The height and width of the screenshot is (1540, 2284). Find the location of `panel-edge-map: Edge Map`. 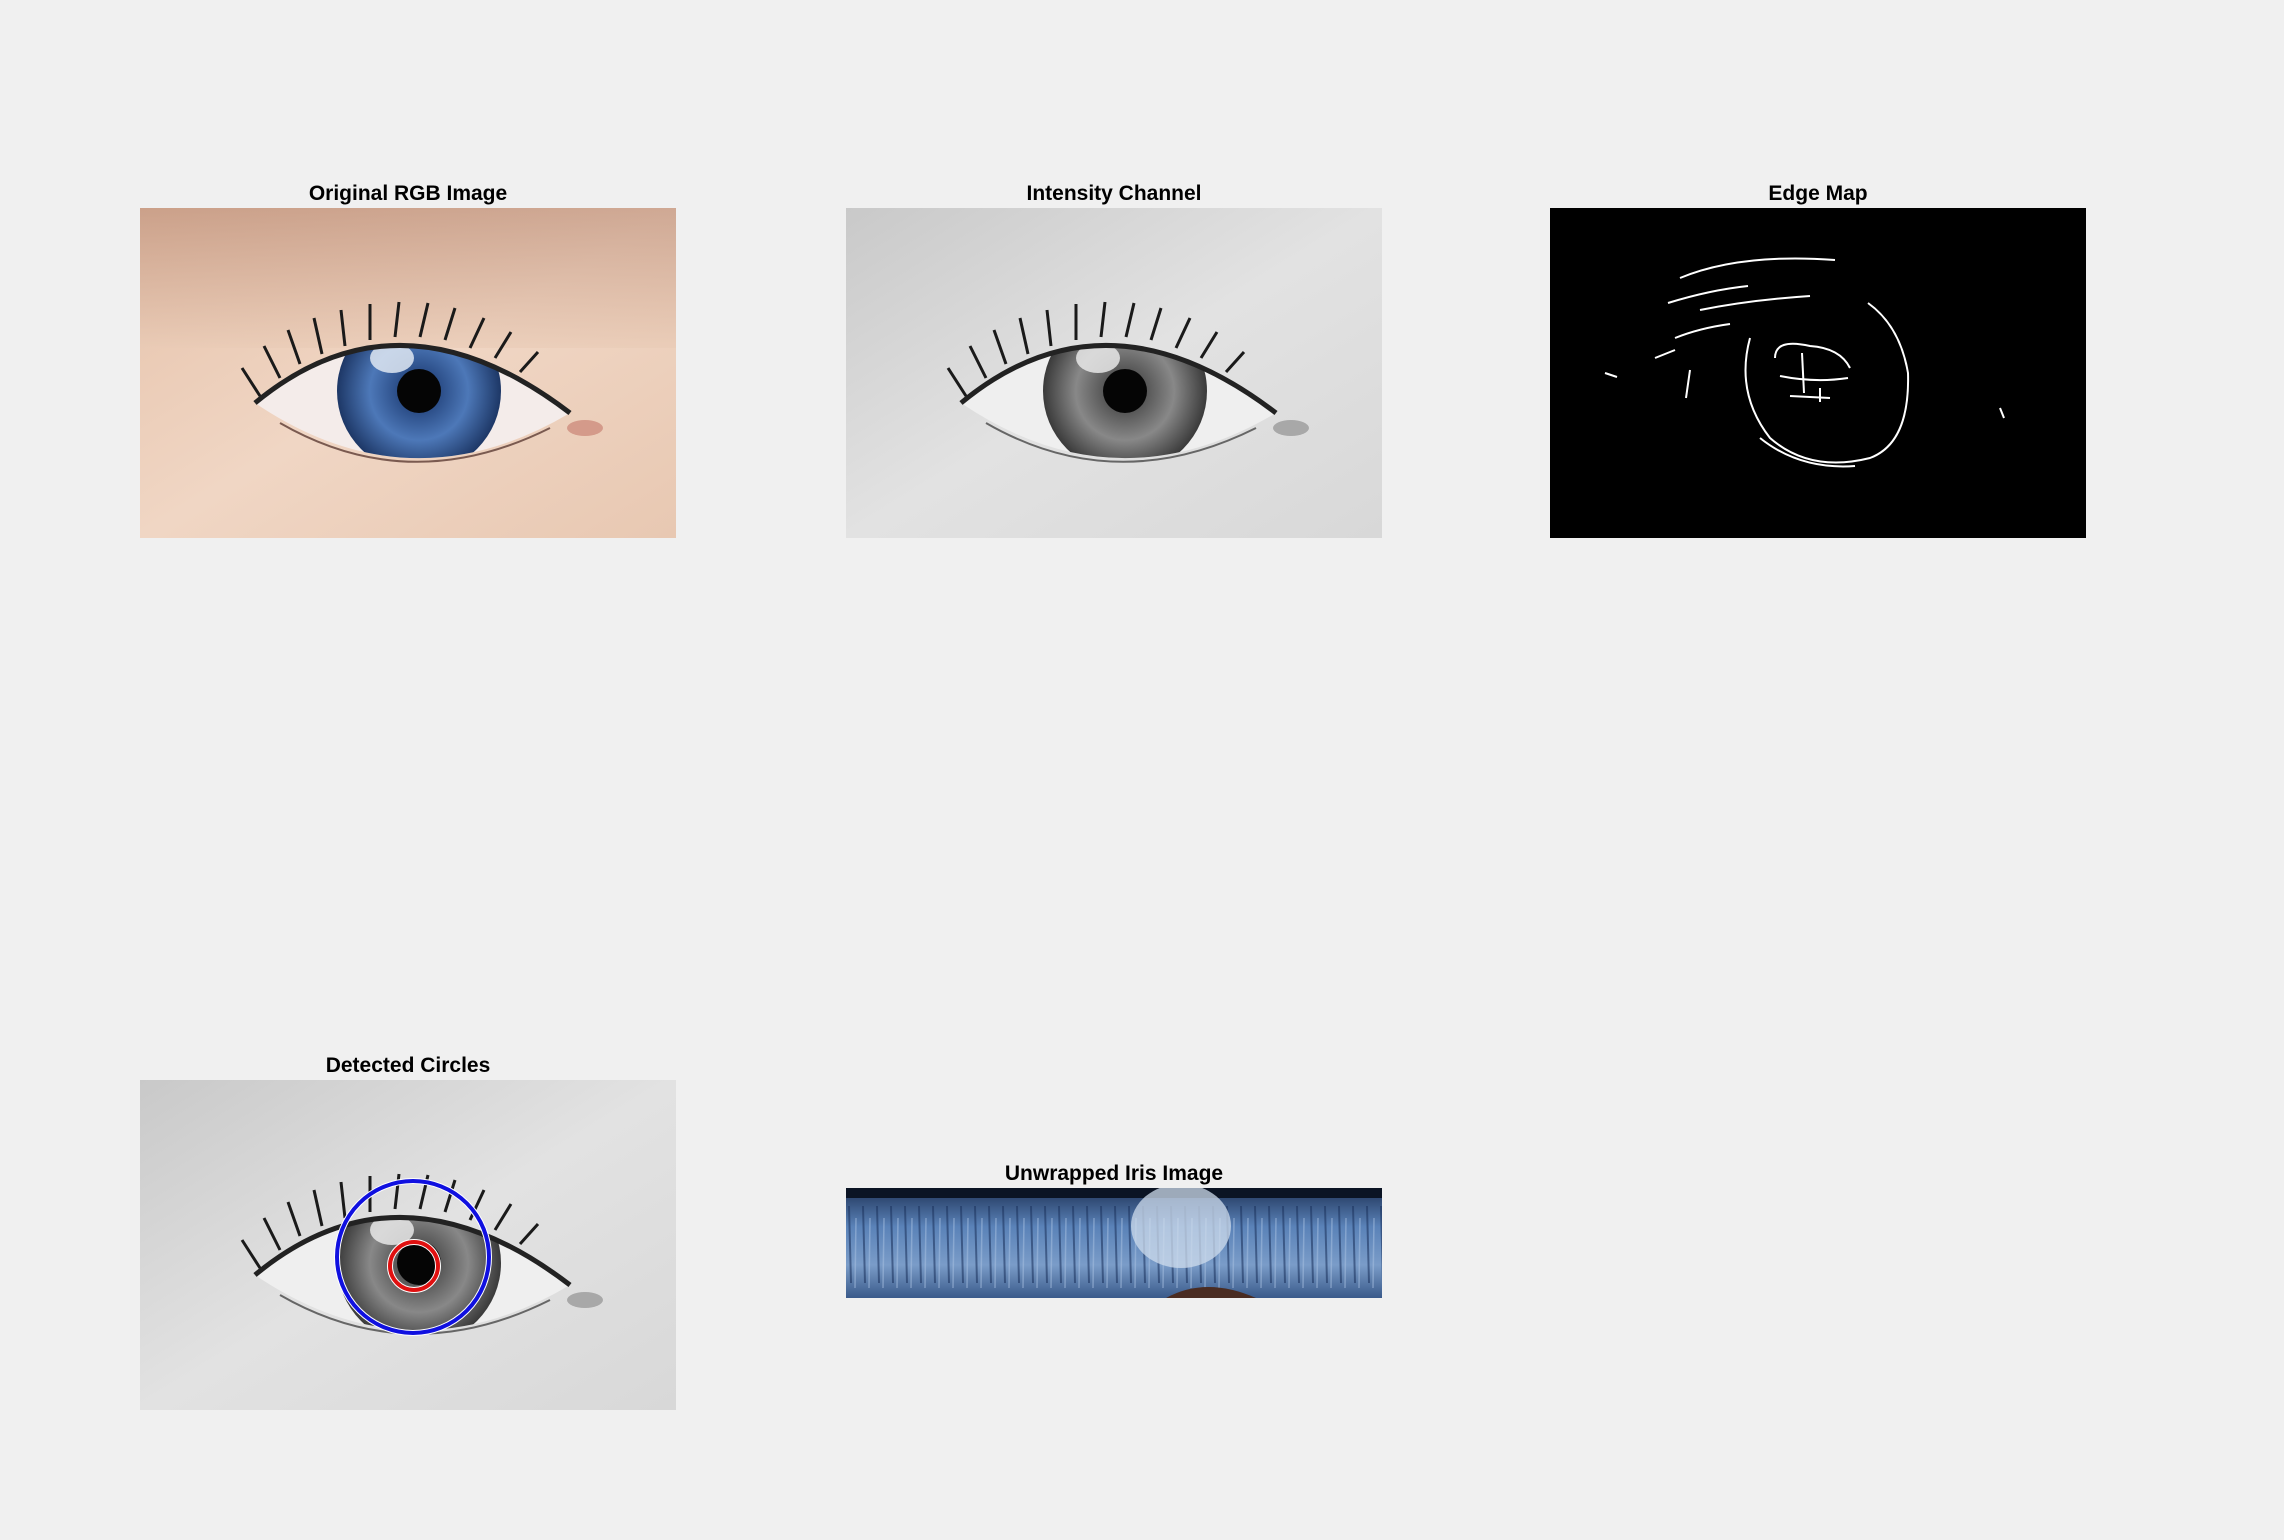

panel-edge-map: Edge Map is located at coordinates (1818, 360).